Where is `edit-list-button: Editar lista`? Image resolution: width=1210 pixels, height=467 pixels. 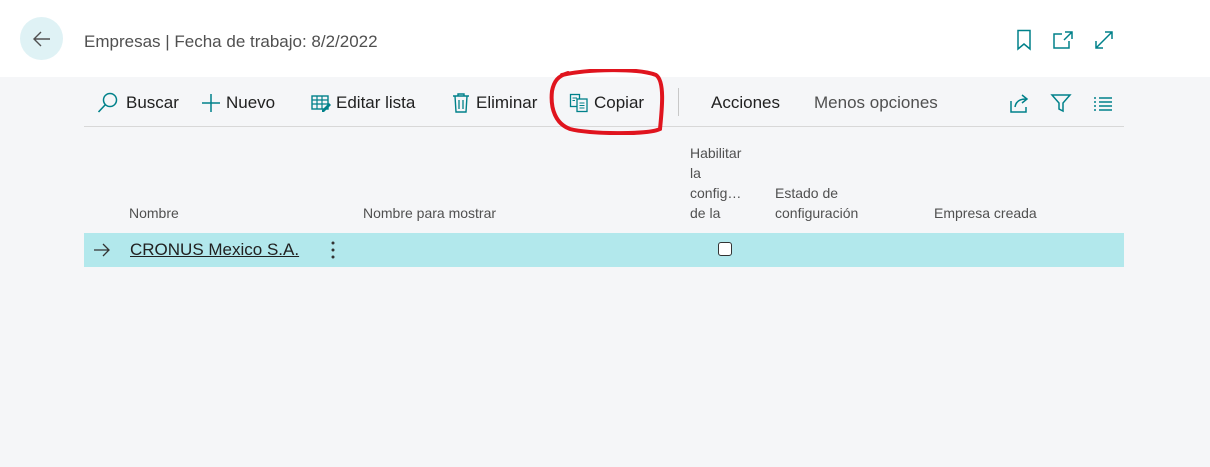 edit-list-button: Editar lista is located at coordinates (363, 102).